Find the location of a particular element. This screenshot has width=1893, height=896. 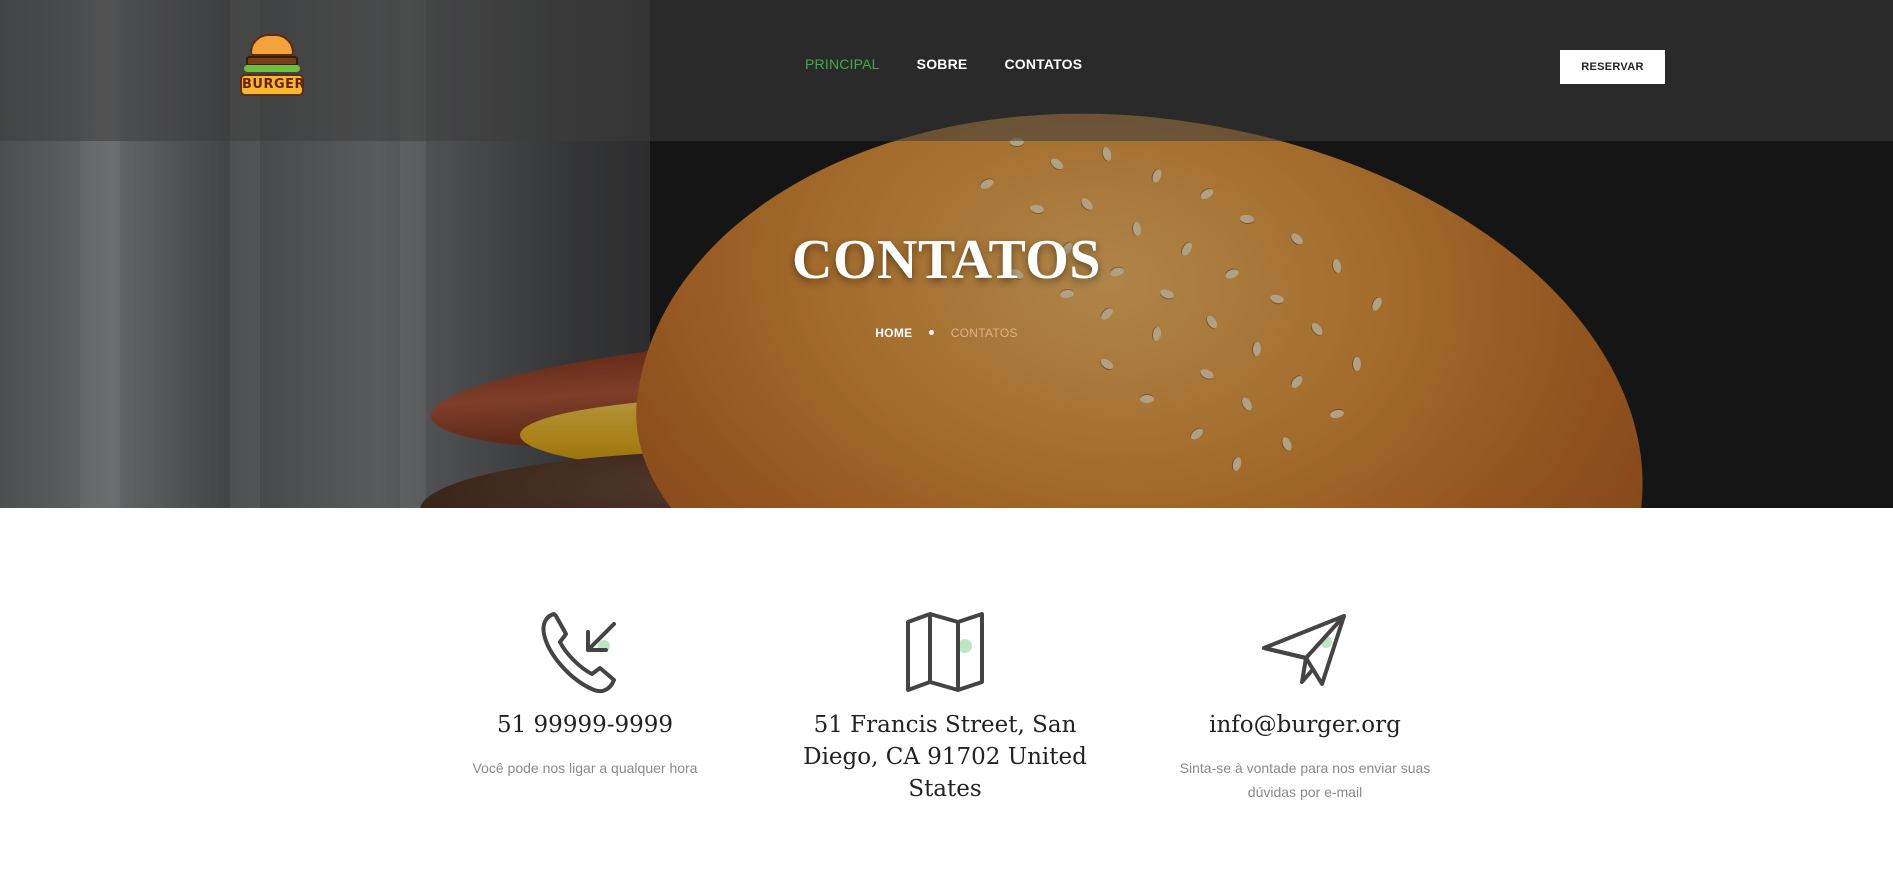

phone-description: Você pode nos ligar a qualquer hora is located at coordinates (585, 768).